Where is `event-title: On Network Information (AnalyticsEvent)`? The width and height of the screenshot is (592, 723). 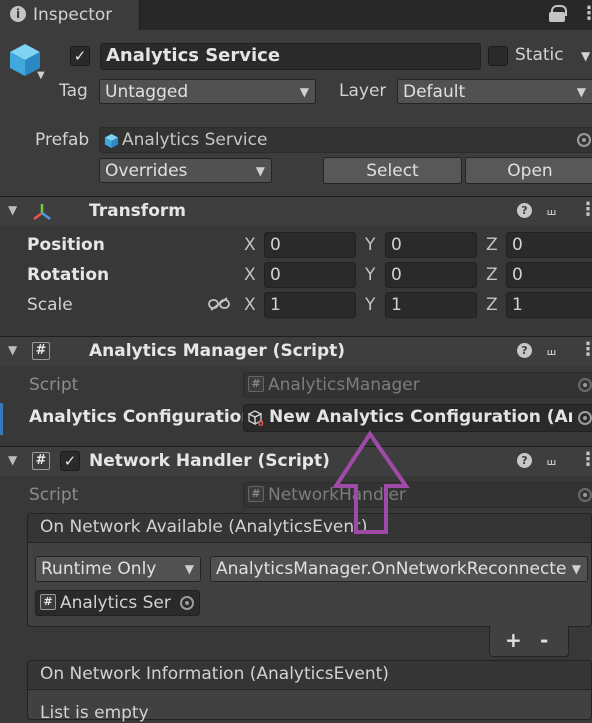 event-title: On Network Information (AnalyticsEvent) is located at coordinates (214, 674).